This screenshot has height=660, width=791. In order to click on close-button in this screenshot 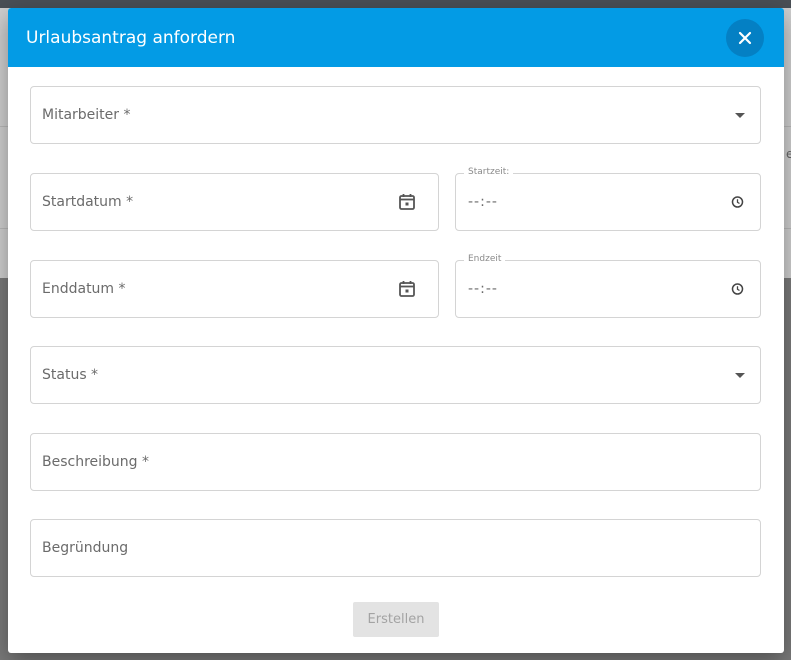, I will do `click(745, 38)`.